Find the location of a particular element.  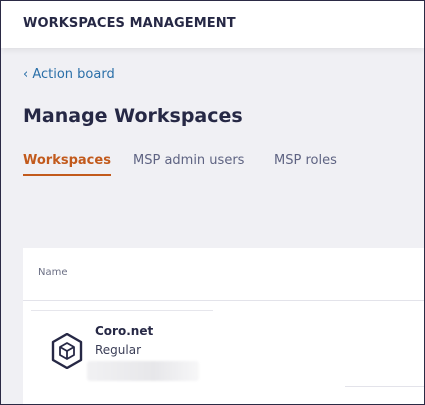

page-title: Manage Workspaces is located at coordinates (133, 116).